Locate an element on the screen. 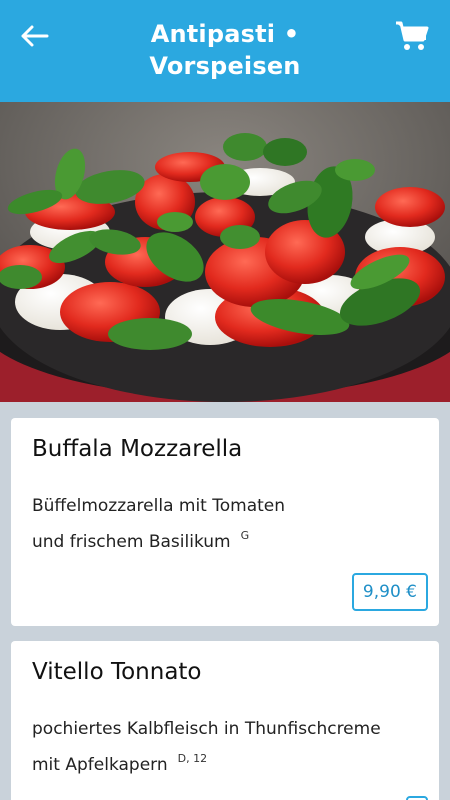 This screenshot has width=450, height=800. menu-item-description-line1: pochiertes Kalbfleisch in Thunfischcreme is located at coordinates (206, 729).